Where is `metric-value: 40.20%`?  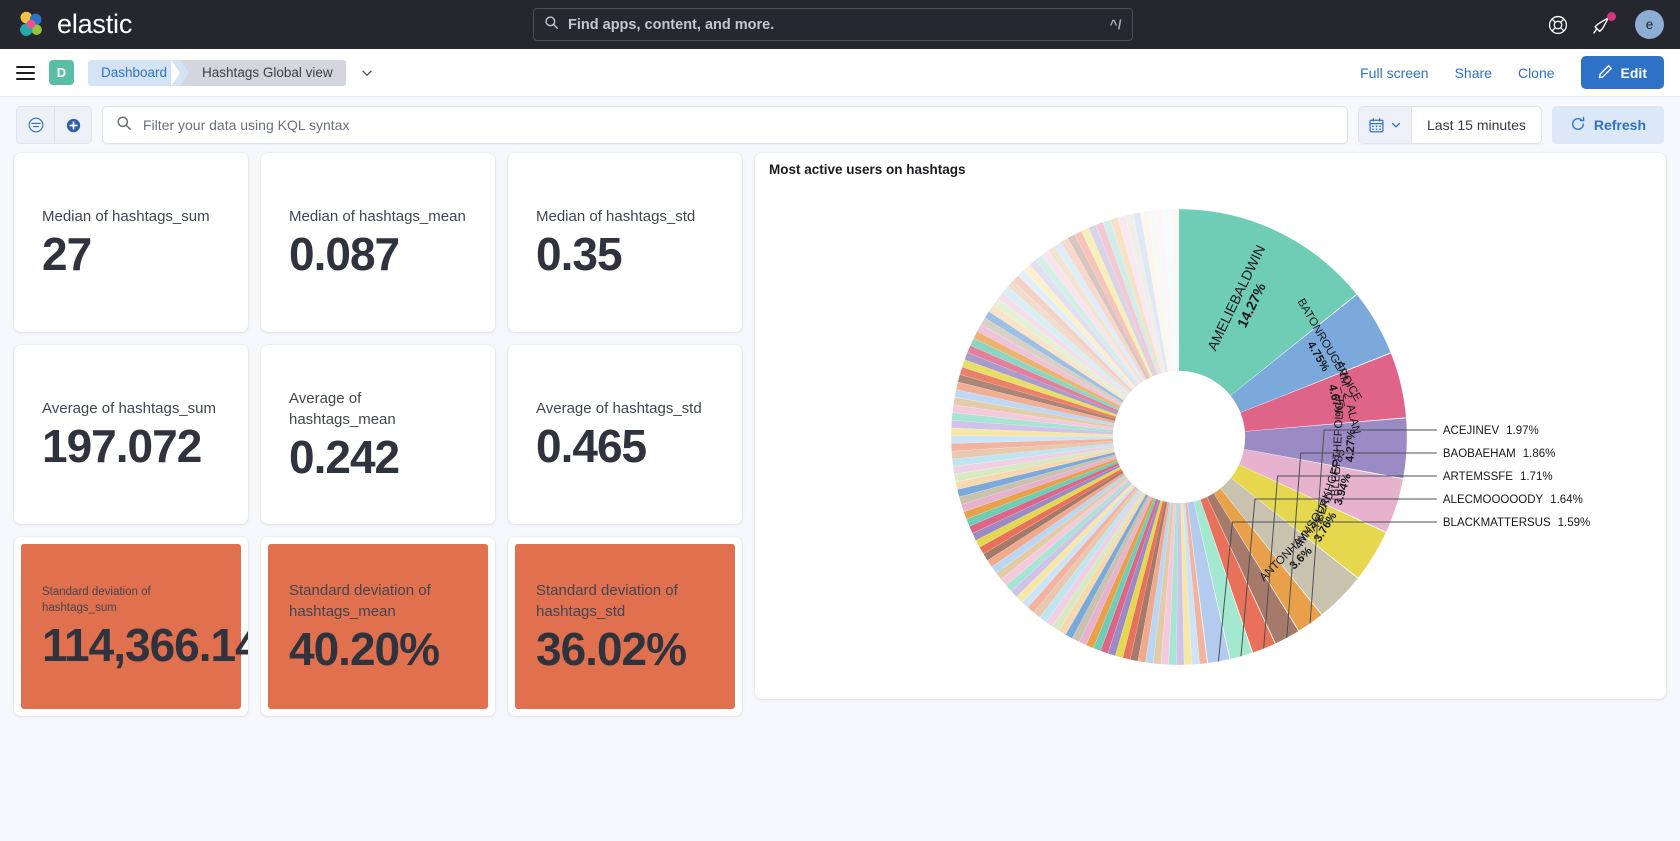
metric-value: 40.20% is located at coordinates (364, 649).